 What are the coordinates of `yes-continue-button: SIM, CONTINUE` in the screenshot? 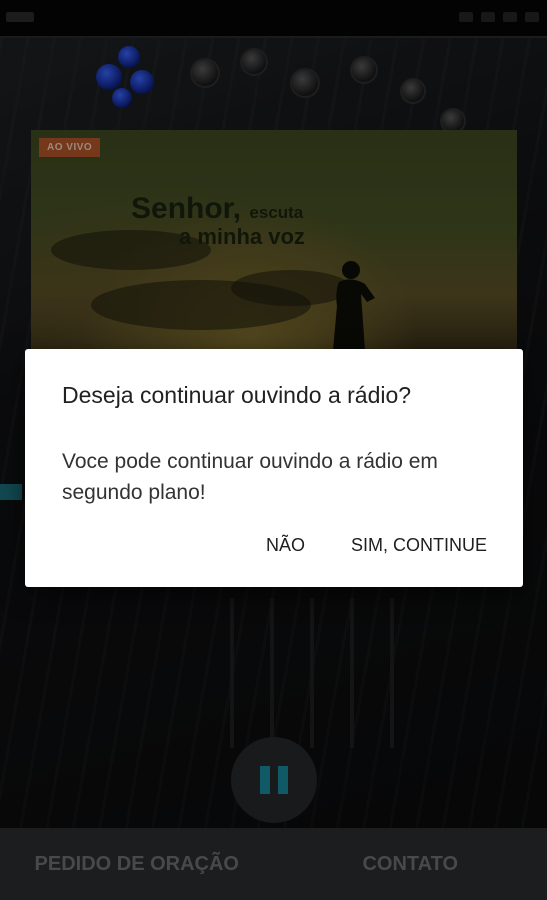 It's located at (419, 545).